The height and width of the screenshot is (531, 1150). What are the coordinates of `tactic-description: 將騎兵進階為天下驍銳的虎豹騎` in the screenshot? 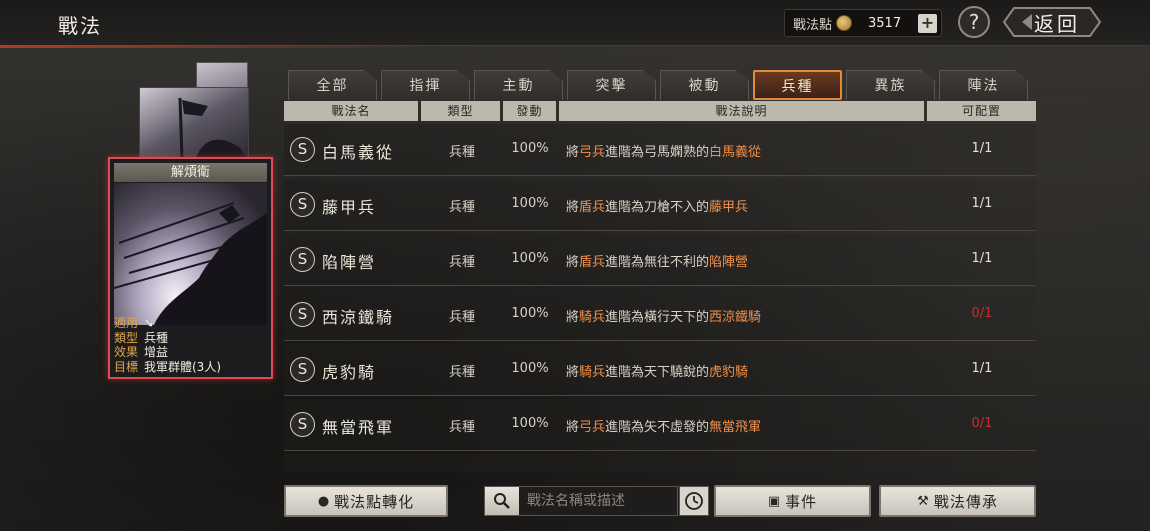 It's located at (657, 370).